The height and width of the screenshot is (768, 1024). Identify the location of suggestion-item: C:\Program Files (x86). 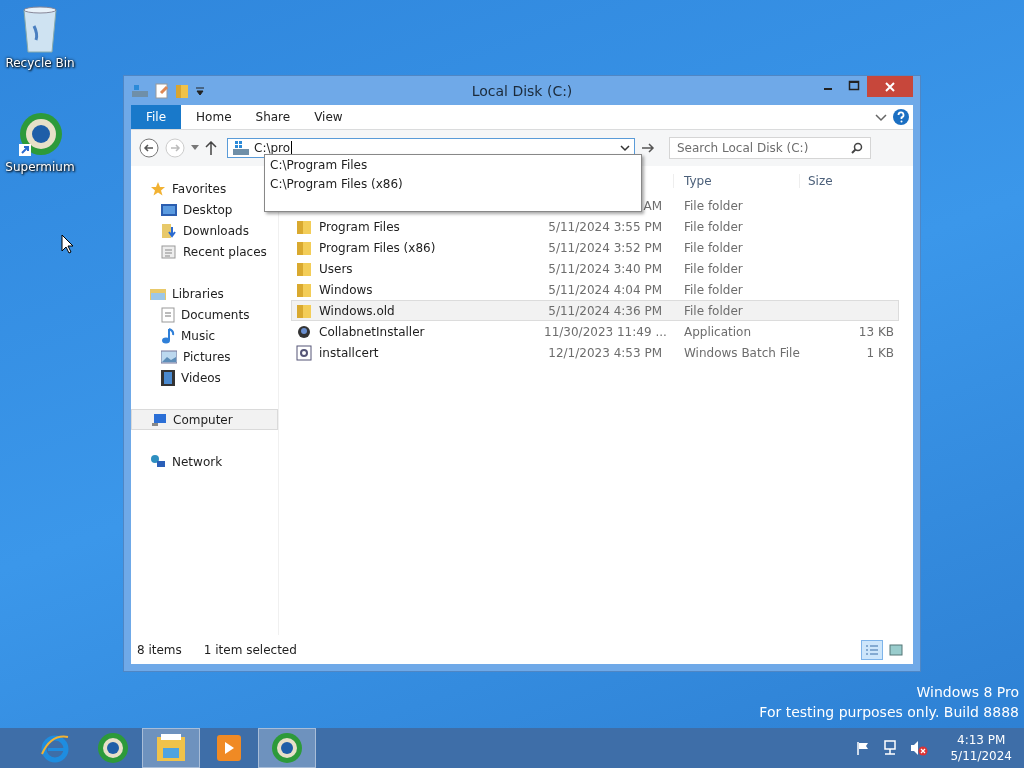
(453, 184).